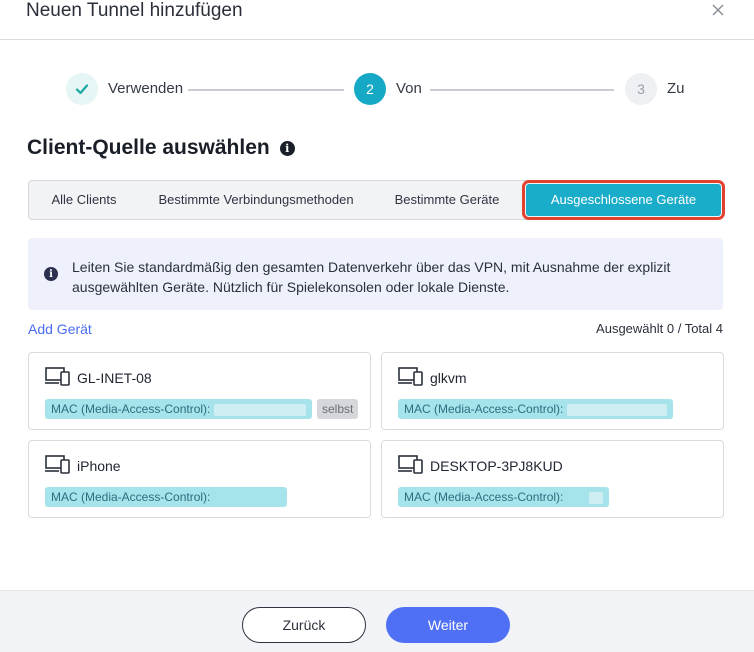 The height and width of the screenshot is (652, 754). Describe the element at coordinates (448, 625) in the screenshot. I see `next-button: Weiter` at that location.